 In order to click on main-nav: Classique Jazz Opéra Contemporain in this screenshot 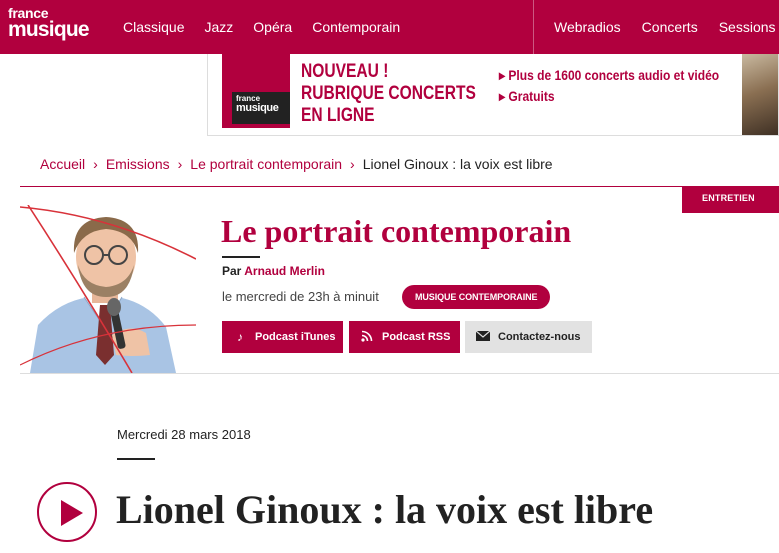, I will do `click(271, 27)`.